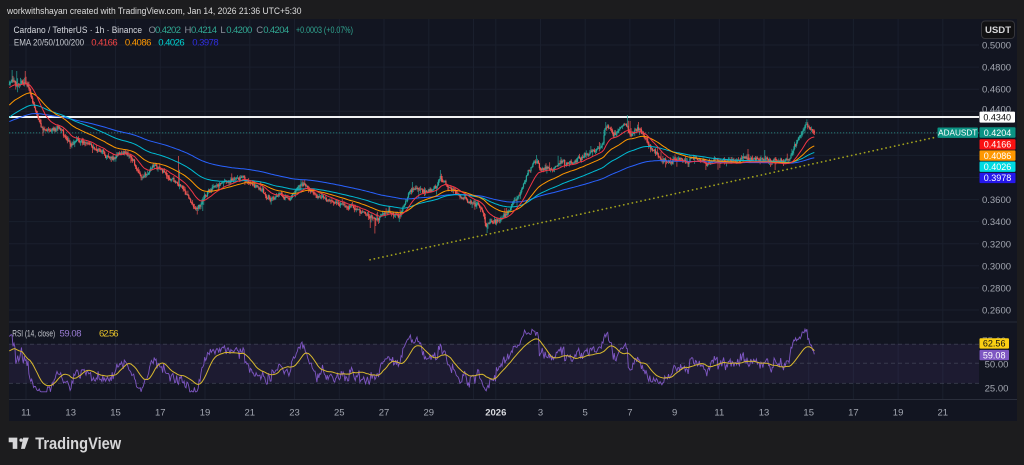 The height and width of the screenshot is (465, 1024). I want to click on svg-text: 25, so click(339, 413).